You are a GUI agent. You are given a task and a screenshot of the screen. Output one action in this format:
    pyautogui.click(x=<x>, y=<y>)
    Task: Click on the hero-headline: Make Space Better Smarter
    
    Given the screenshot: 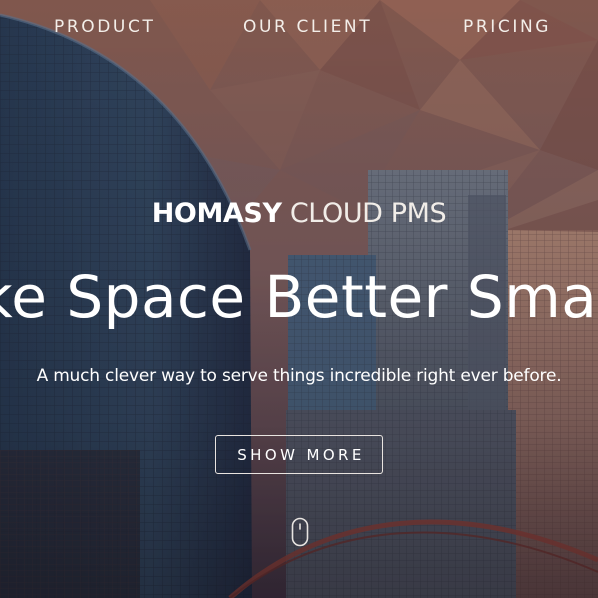 What is the action you would take?
    pyautogui.click(x=299, y=297)
    